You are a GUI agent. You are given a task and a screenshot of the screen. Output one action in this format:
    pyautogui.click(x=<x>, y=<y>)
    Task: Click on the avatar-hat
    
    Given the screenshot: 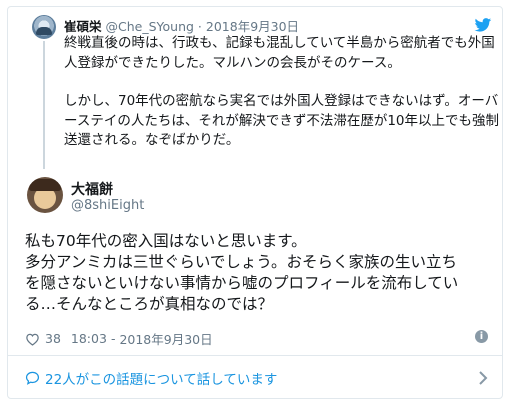 What is the action you would take?
    pyautogui.click(x=45, y=185)
    